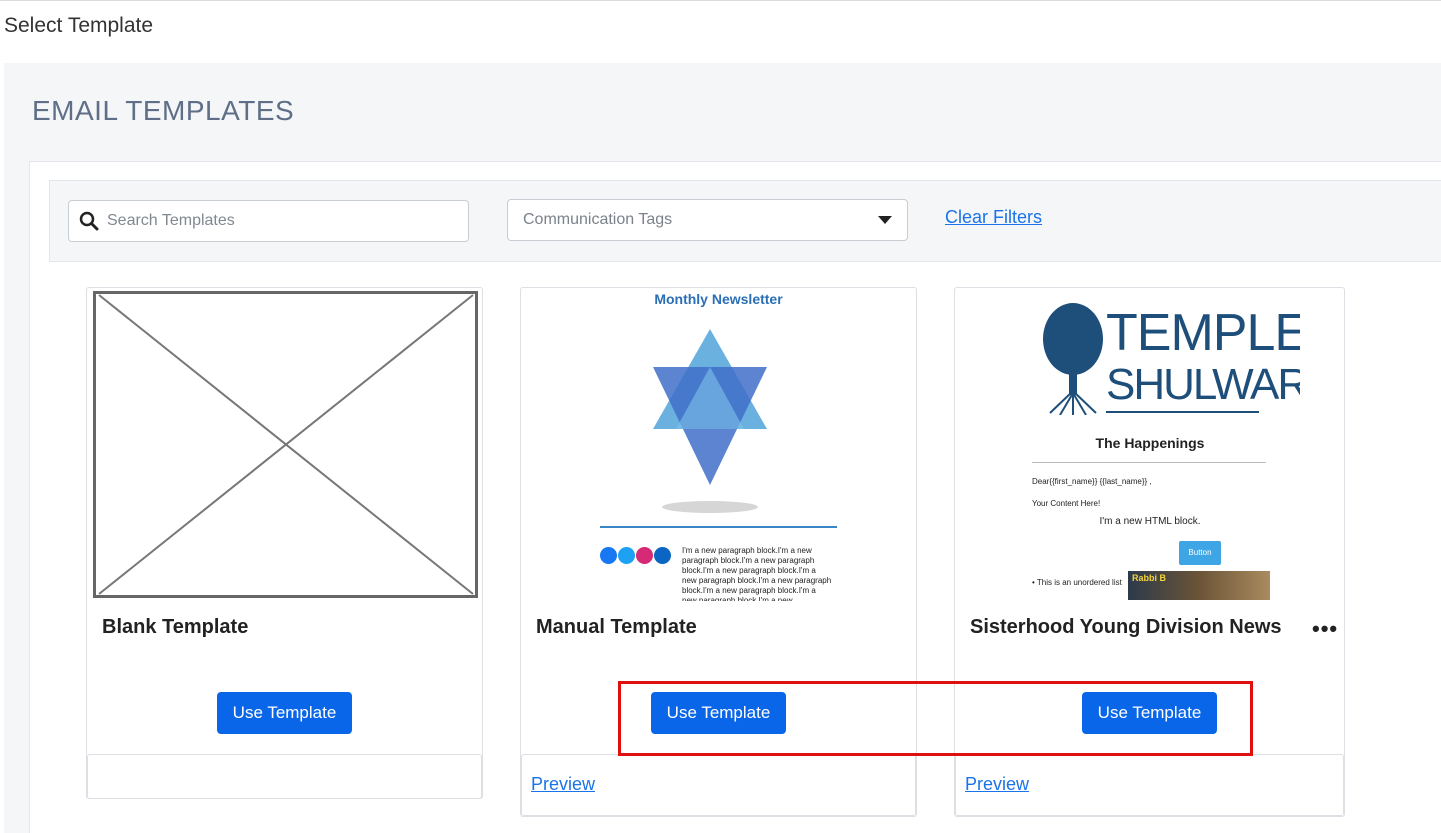  Describe the element at coordinates (1203, 384) in the screenshot. I see `logo-text-shulware: SHULWARE` at that location.